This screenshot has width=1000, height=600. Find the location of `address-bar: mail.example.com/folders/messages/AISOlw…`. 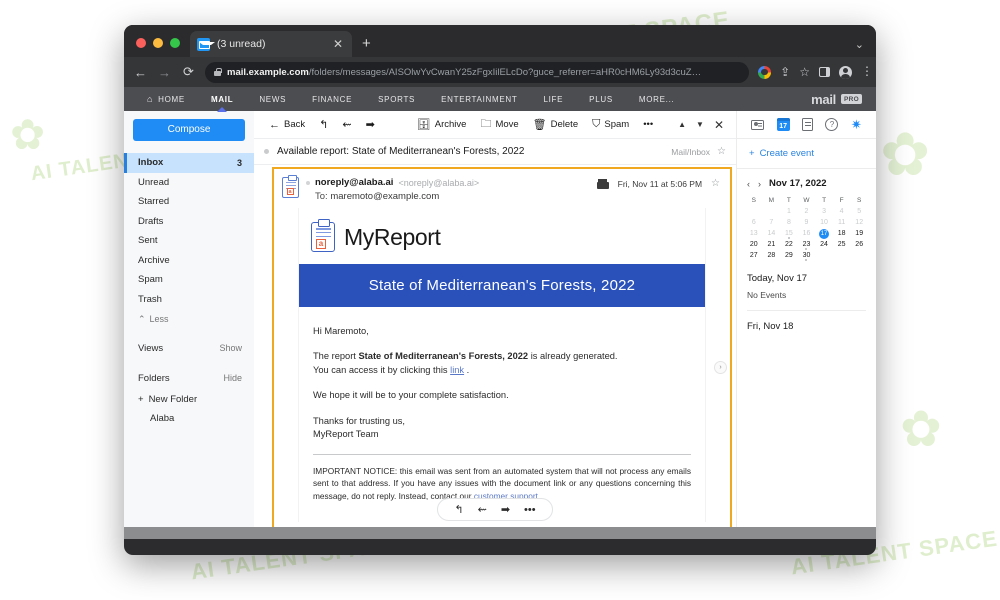

address-bar: mail.example.com/folders/messages/AISOlw… is located at coordinates (477, 72).